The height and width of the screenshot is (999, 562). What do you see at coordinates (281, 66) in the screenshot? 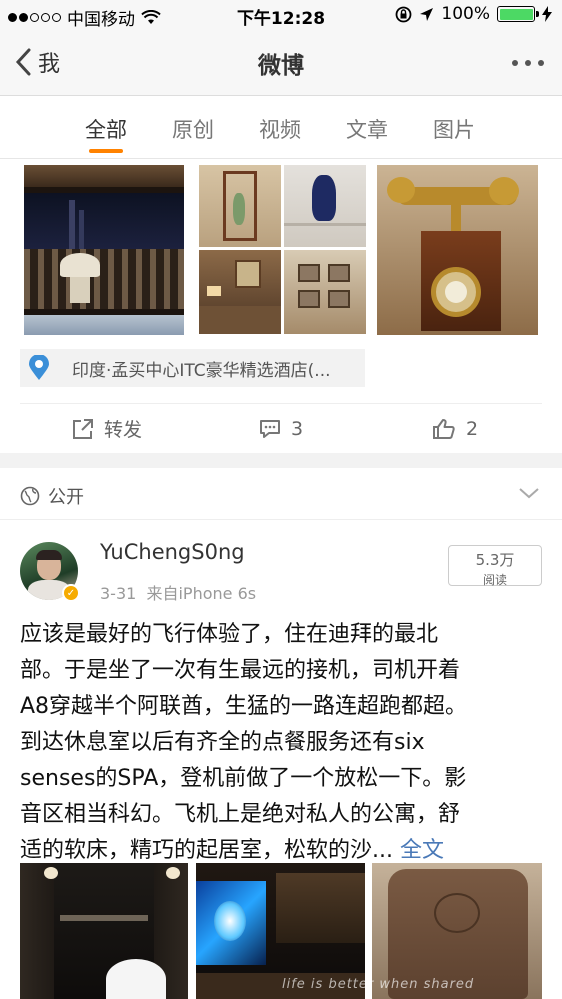
I see `page-title: 微博` at bounding box center [281, 66].